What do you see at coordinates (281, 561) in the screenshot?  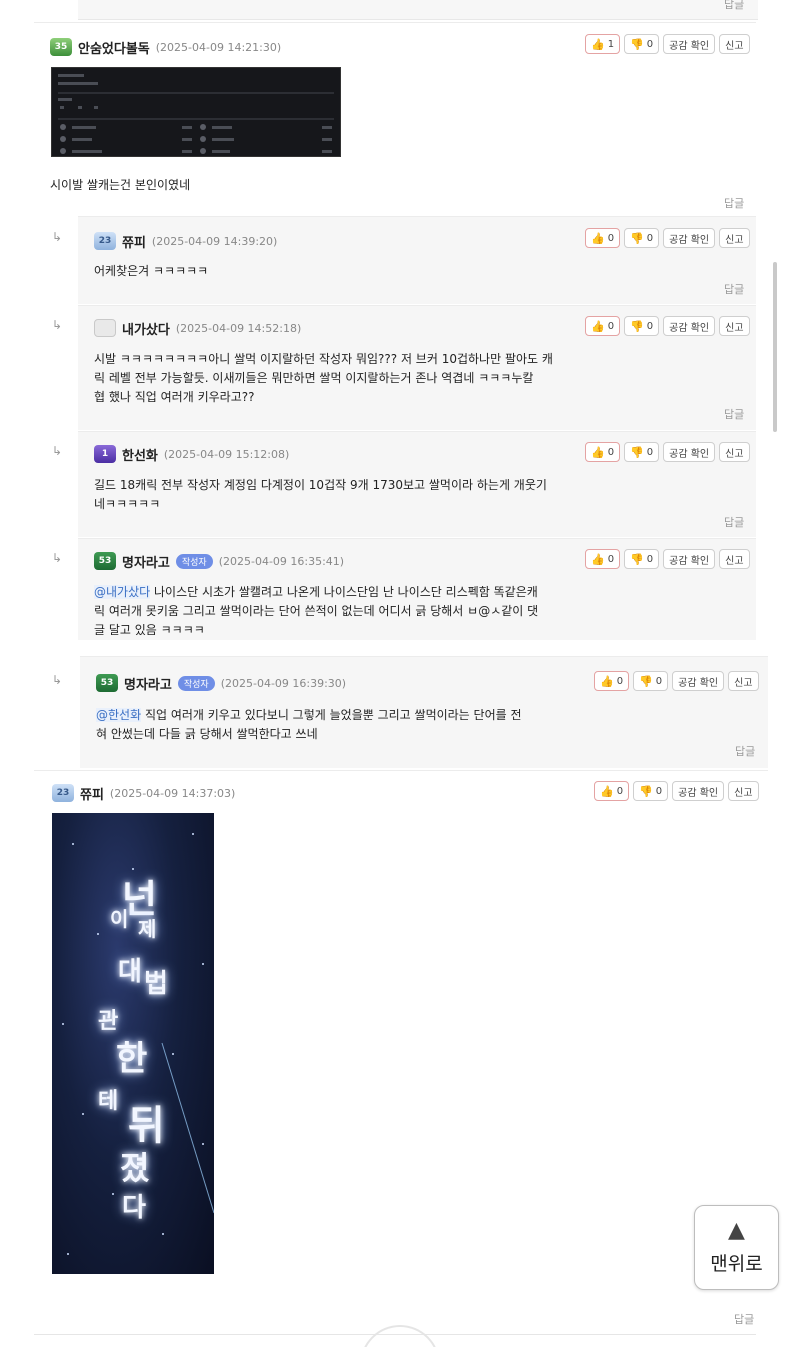 I see `comment-date: (2025-04-09 16:35:41)` at bounding box center [281, 561].